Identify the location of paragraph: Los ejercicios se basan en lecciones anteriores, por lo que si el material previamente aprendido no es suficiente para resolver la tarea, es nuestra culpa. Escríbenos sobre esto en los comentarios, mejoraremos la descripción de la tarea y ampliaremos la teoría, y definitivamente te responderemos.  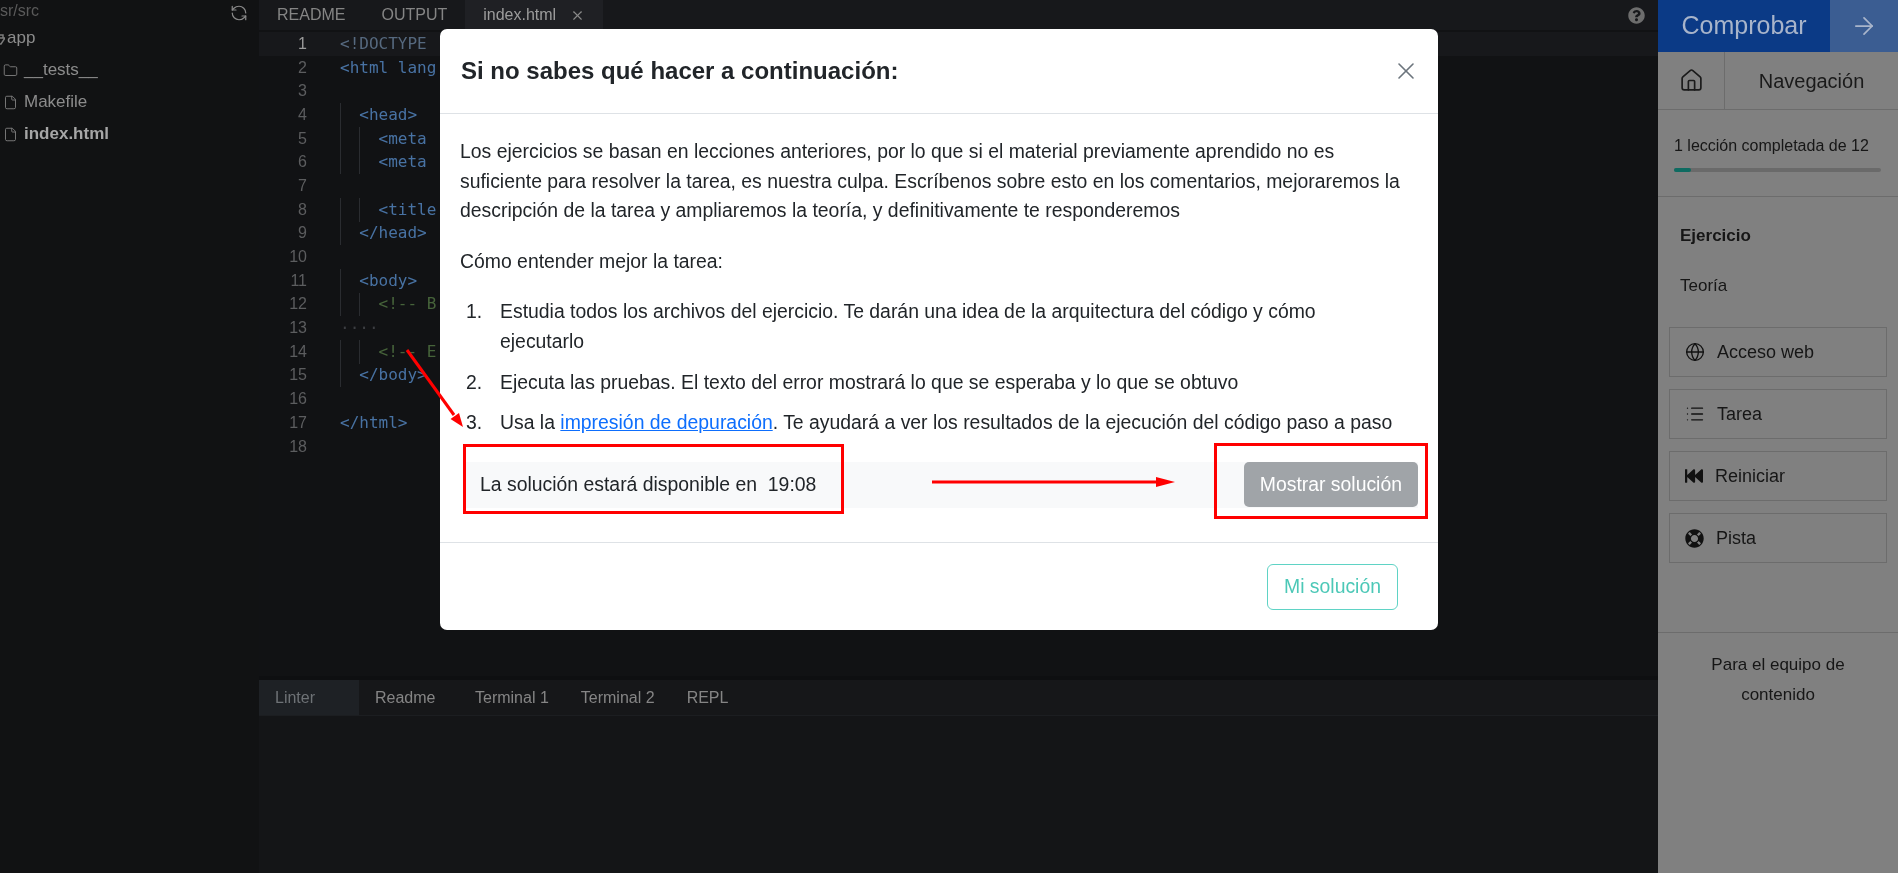
(930, 181).